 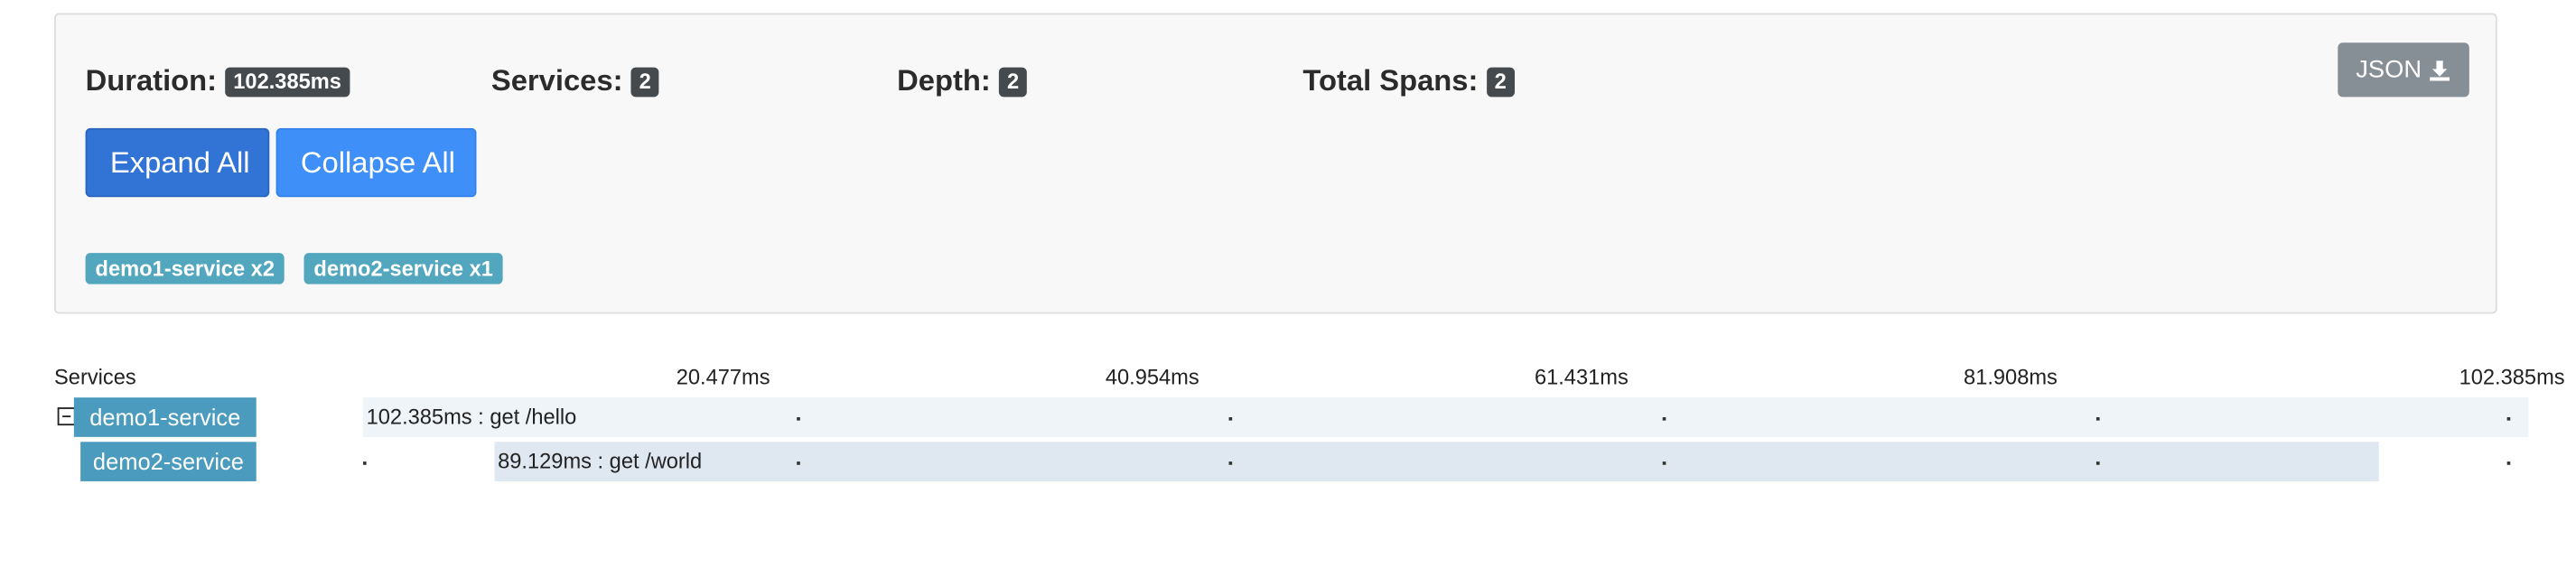 What do you see at coordinates (165, 417) in the screenshot?
I see `service-label-demo1: demo1-service` at bounding box center [165, 417].